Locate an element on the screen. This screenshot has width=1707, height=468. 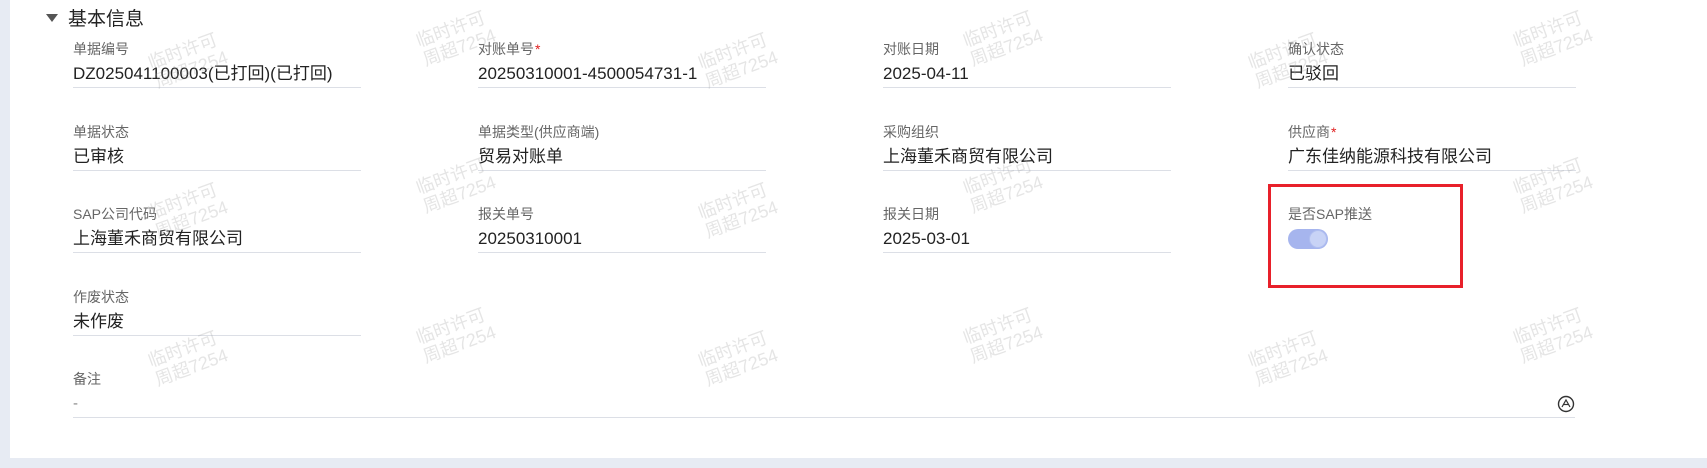
field-sap-push: 是否SAP推送 is located at coordinates (1432, 227).